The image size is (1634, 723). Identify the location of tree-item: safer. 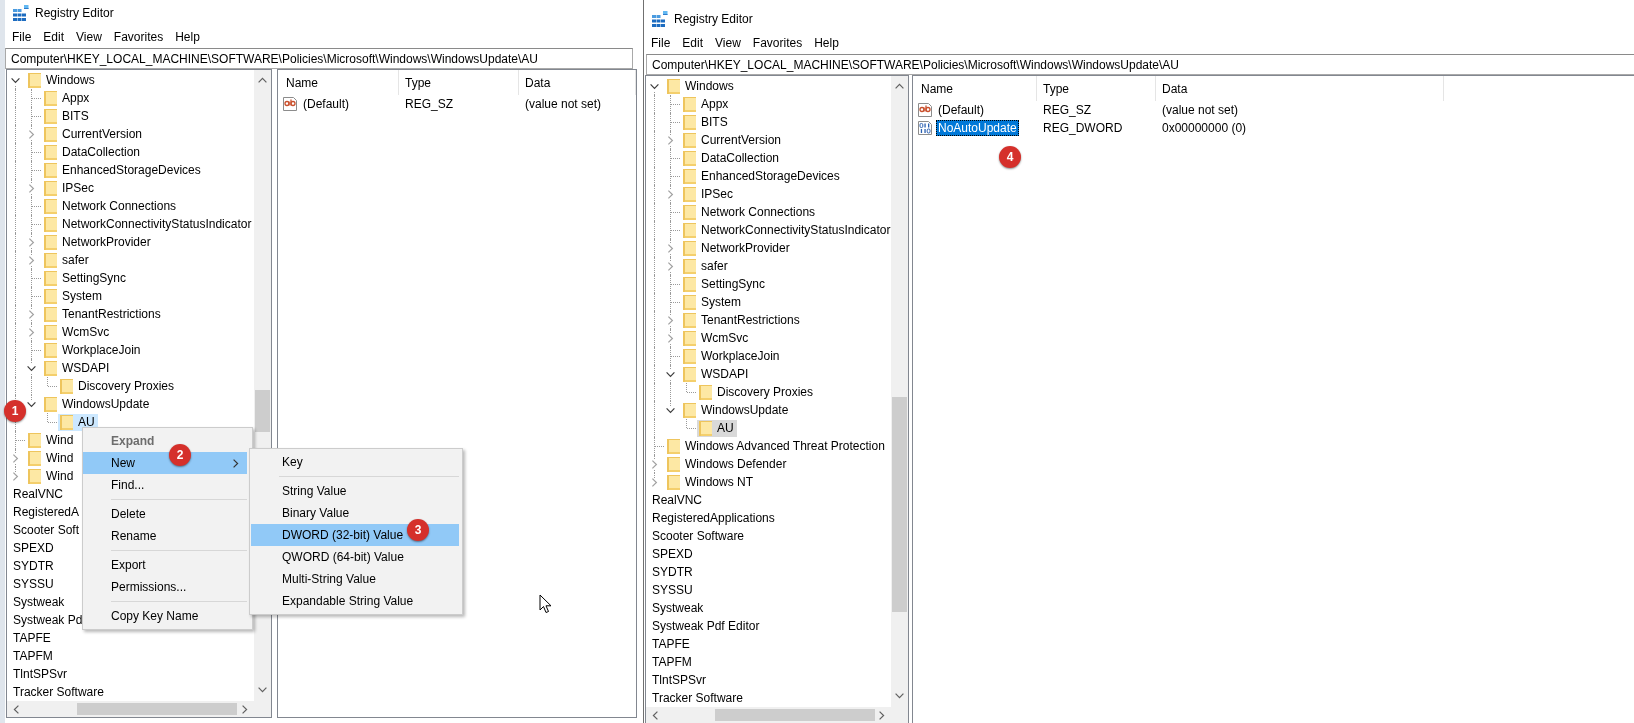
(67, 260).